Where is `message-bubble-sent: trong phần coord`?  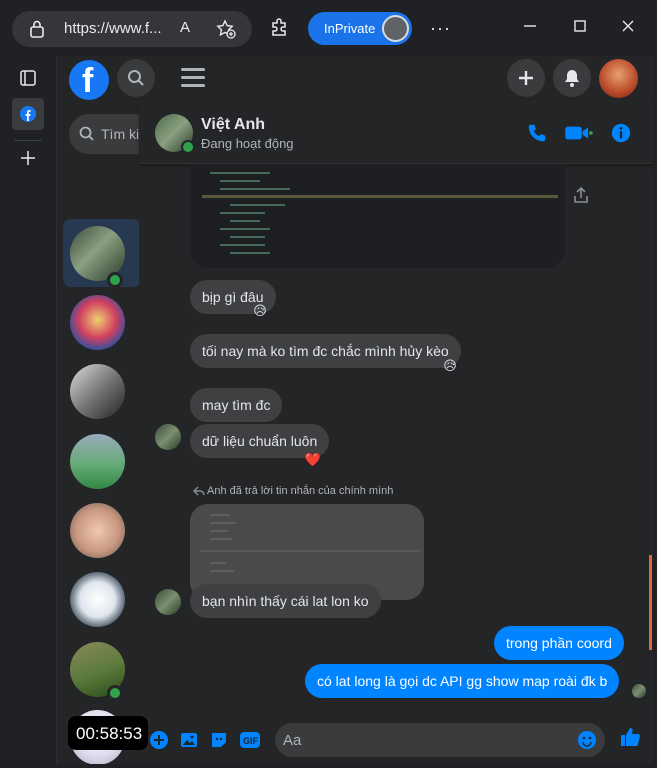 message-bubble-sent: trong phần coord is located at coordinates (559, 643).